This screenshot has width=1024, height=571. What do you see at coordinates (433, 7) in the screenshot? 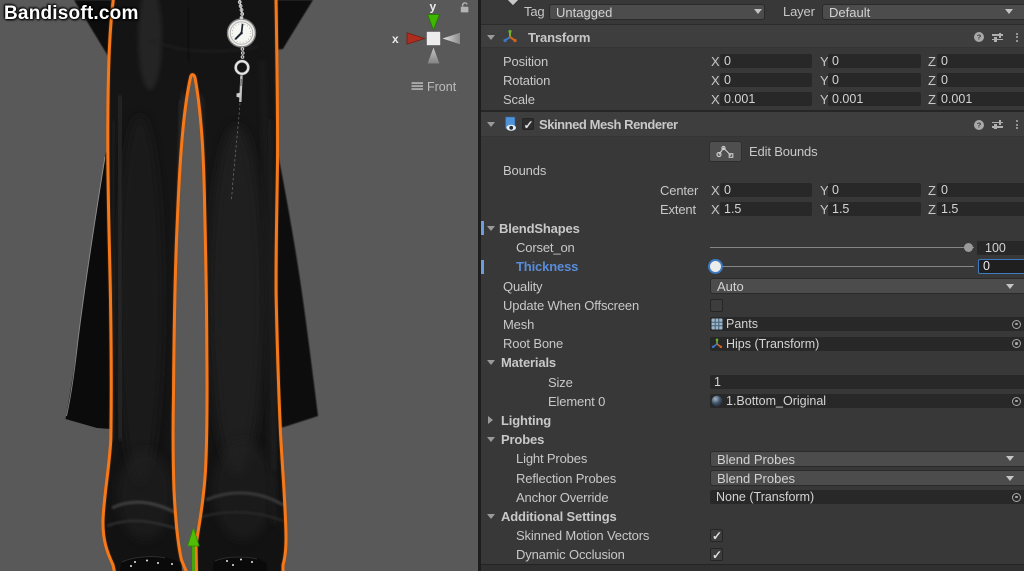
I see `svg-text: y` at bounding box center [433, 7].